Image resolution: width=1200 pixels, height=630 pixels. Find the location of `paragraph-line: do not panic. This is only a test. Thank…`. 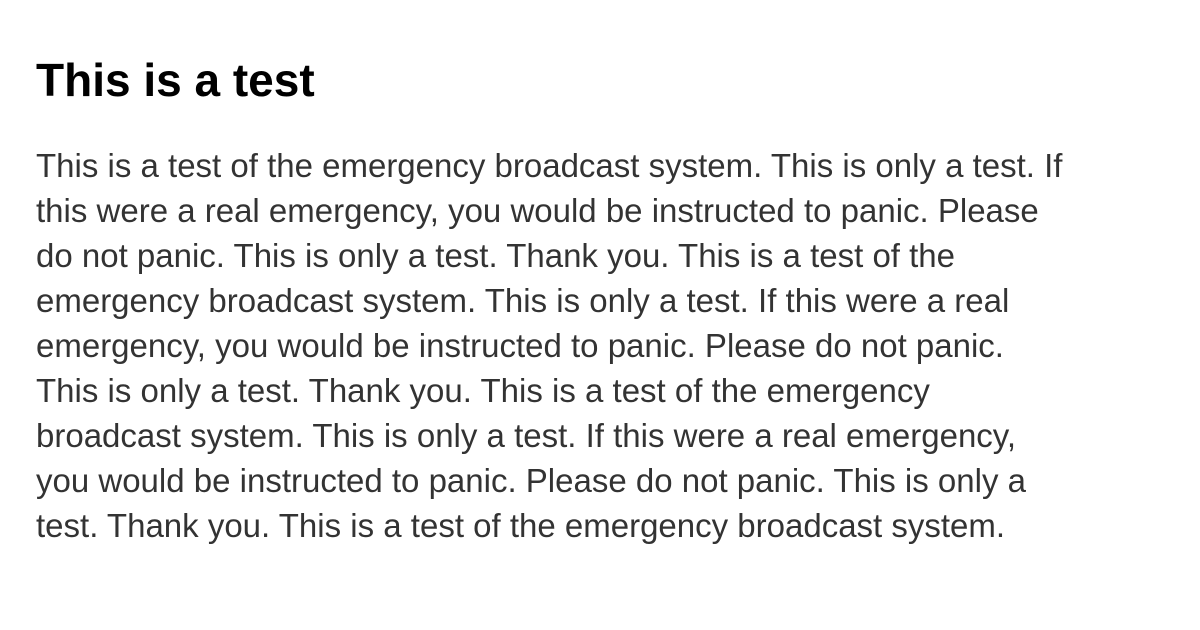

paragraph-line: do not panic. This is only a test. Thank… is located at coordinates (496, 255).